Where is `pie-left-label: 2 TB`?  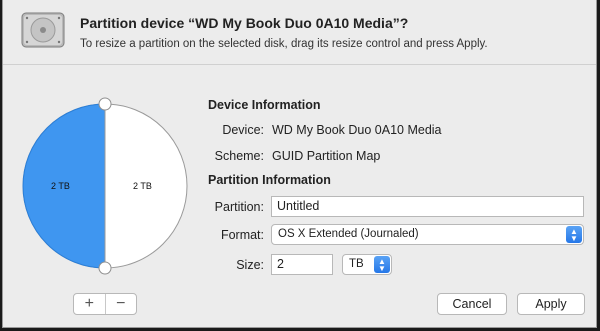 pie-left-label: 2 TB is located at coordinates (60, 186).